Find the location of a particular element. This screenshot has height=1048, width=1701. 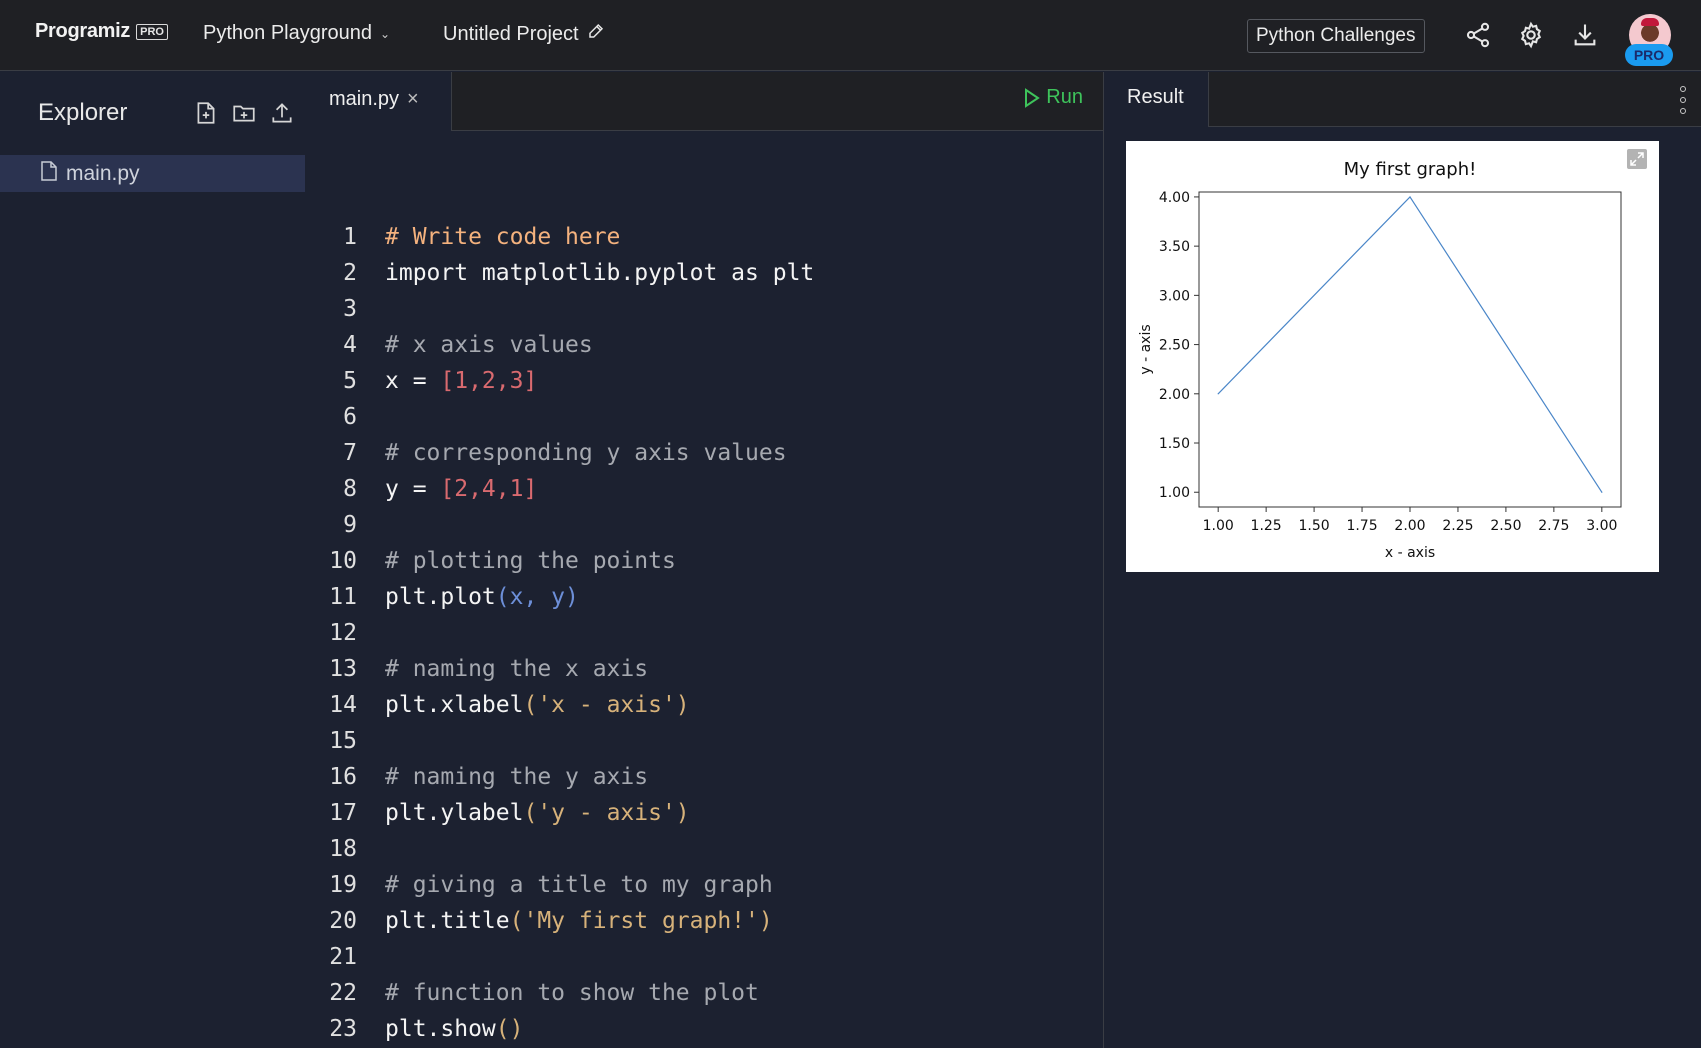

chart-title: My first graph! is located at coordinates (1410, 169).